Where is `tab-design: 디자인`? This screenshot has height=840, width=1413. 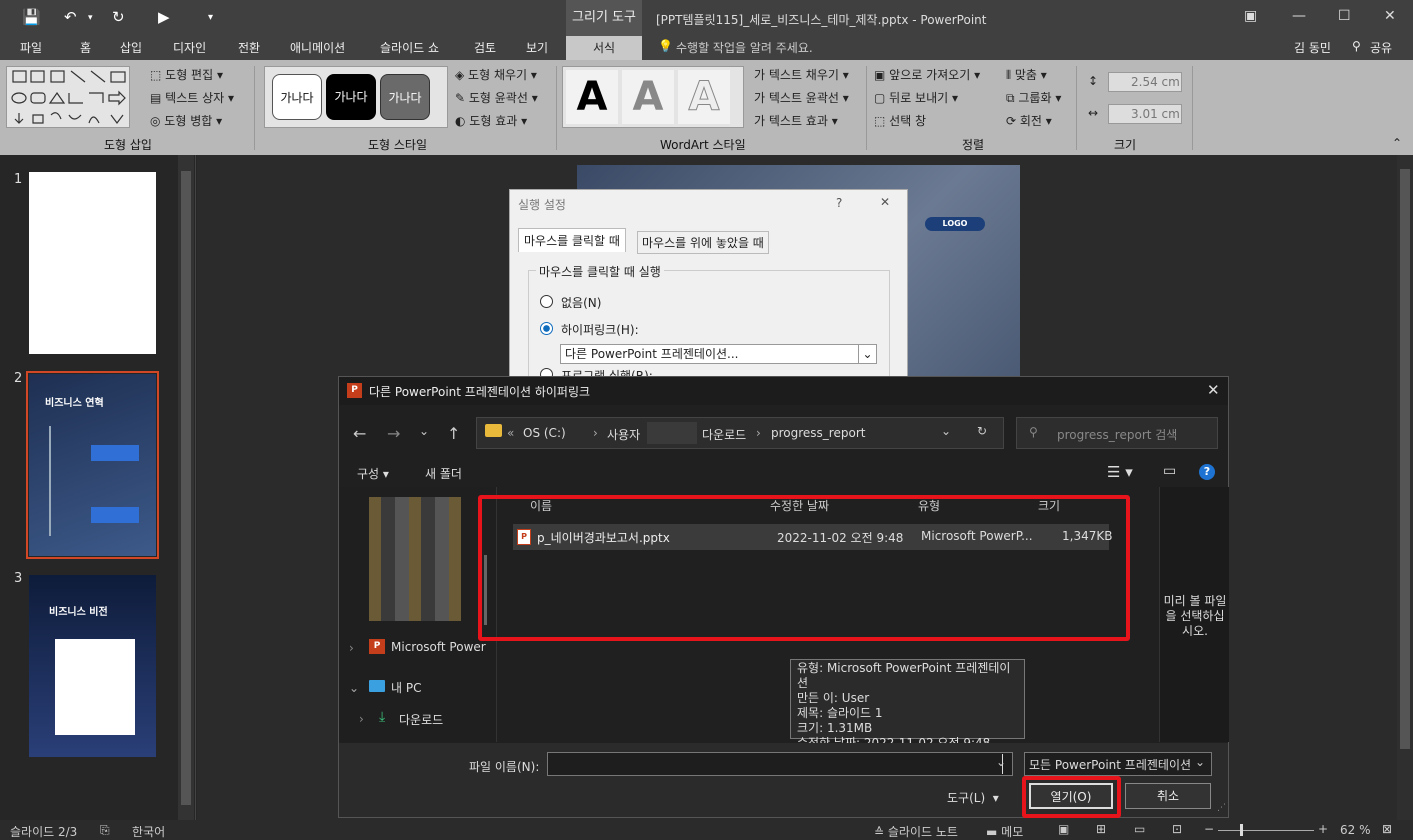 tab-design: 디자인 is located at coordinates (189, 47).